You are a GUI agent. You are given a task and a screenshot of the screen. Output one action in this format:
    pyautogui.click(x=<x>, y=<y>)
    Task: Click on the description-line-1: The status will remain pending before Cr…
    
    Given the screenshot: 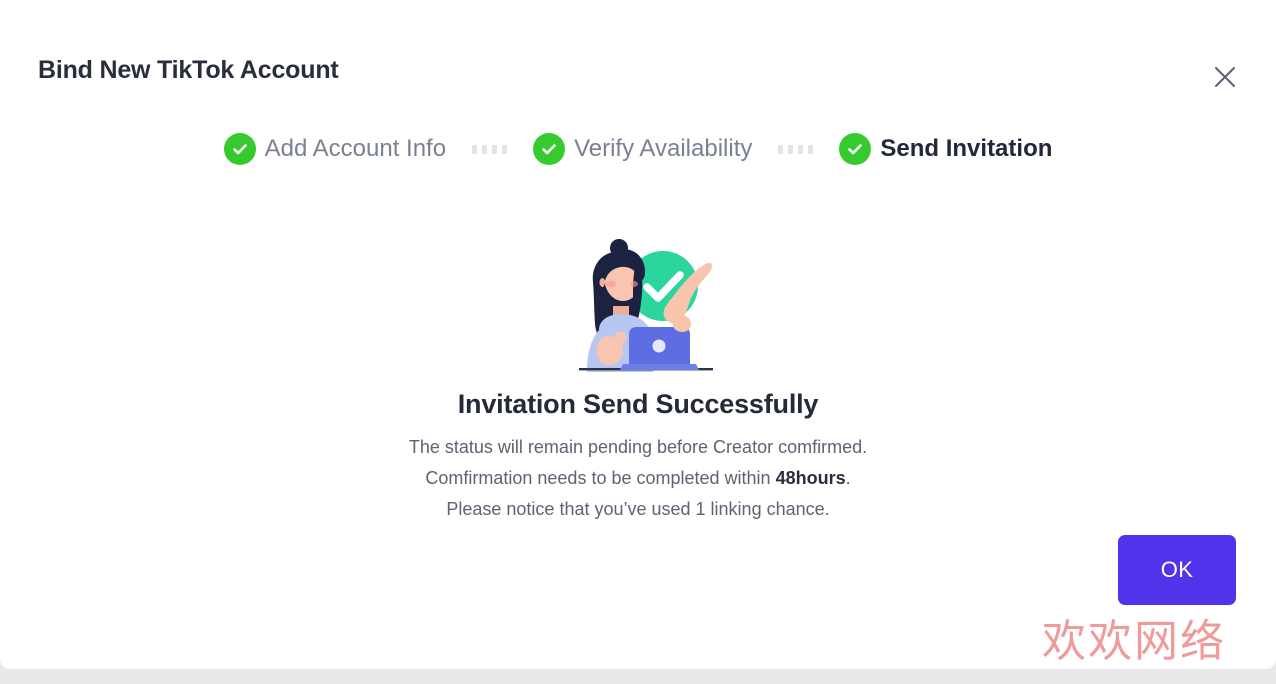 What is the action you would take?
    pyautogui.click(x=638, y=447)
    